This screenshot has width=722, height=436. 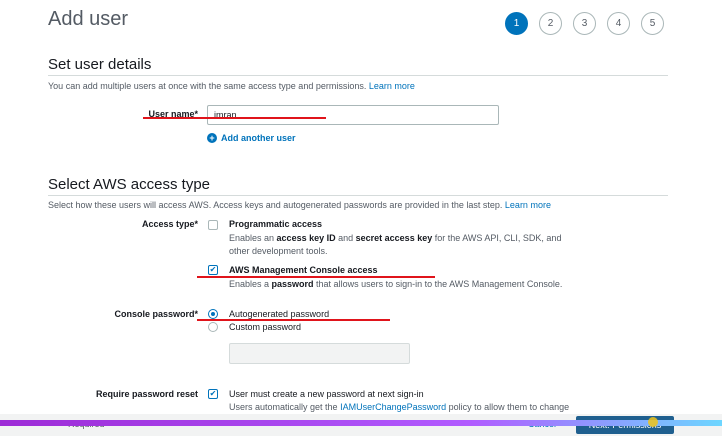 I want to click on require-password-reset-checkbox: ✔, so click(x=213, y=394).